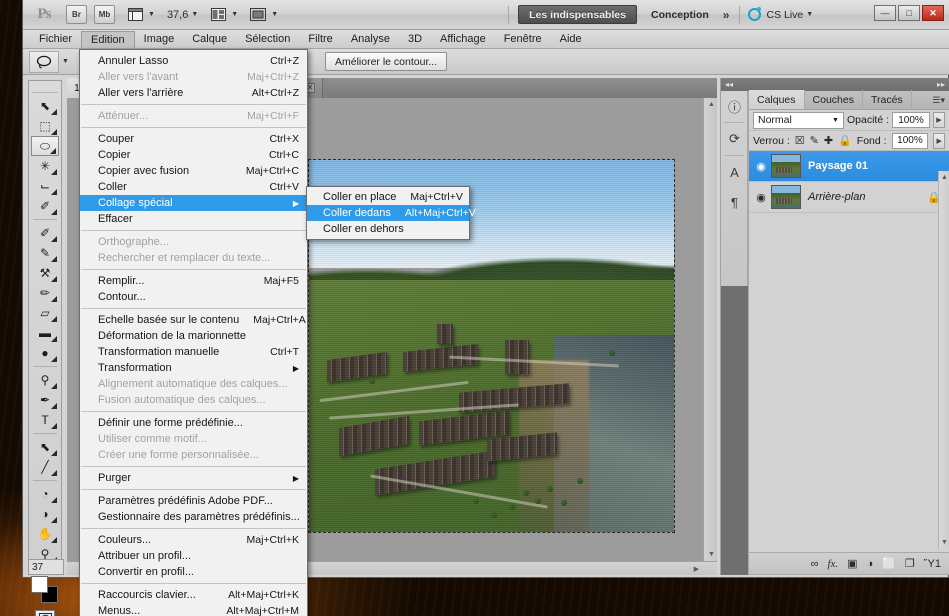 The height and width of the screenshot is (616, 949). I want to click on layer-row: ◉ Arrière-plan 🔒, so click(849, 197).